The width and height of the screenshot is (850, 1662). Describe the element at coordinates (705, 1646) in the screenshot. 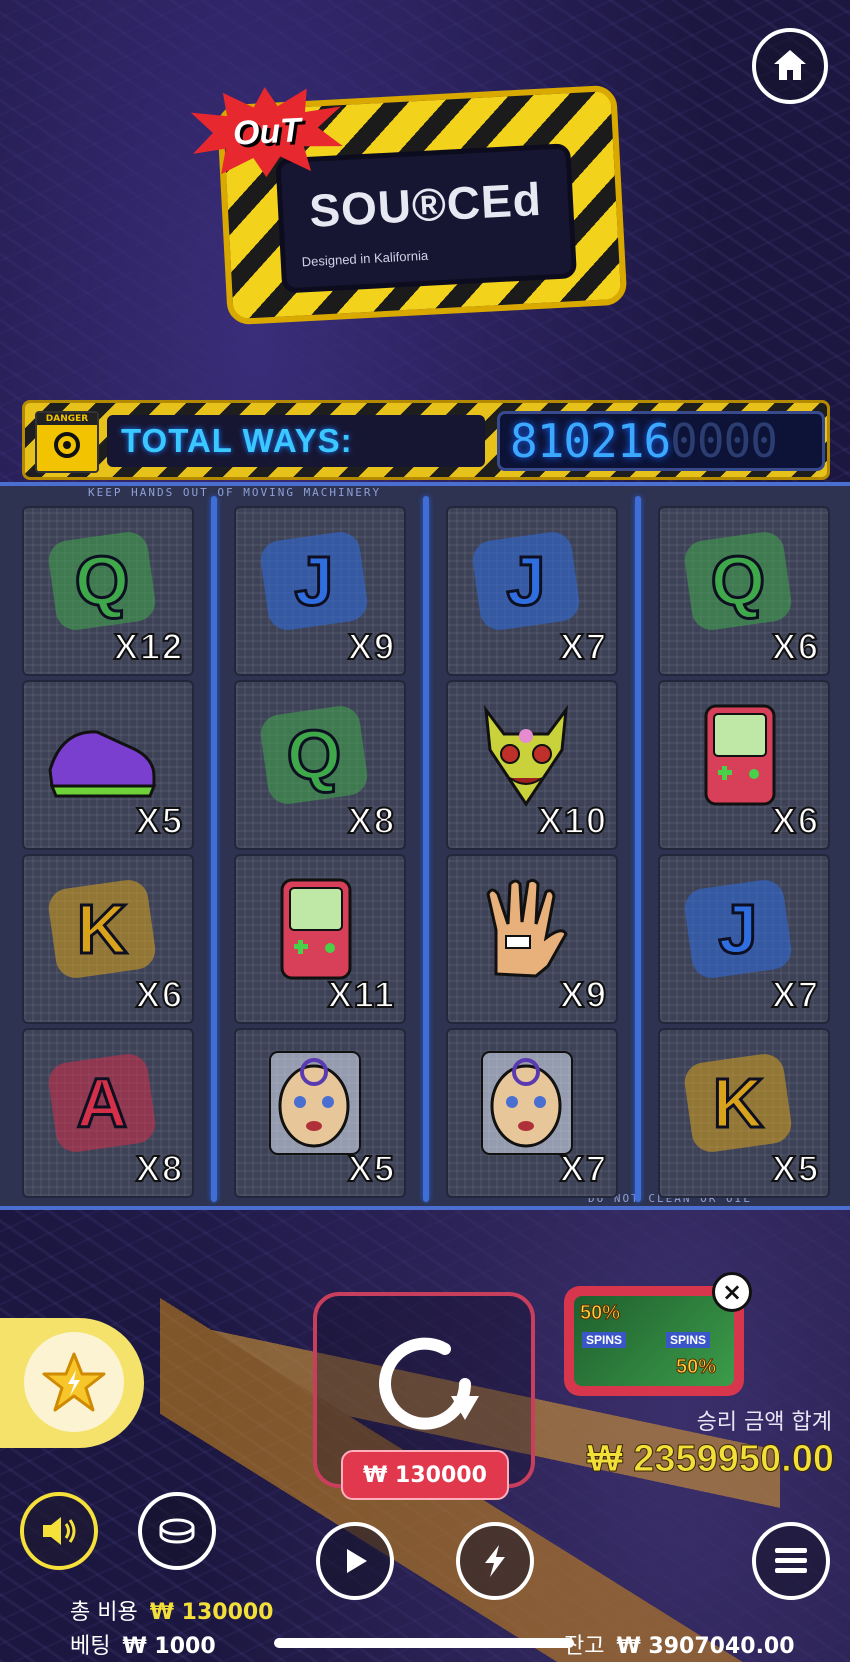

I see `balance-value: ₩ 3907040.00` at that location.